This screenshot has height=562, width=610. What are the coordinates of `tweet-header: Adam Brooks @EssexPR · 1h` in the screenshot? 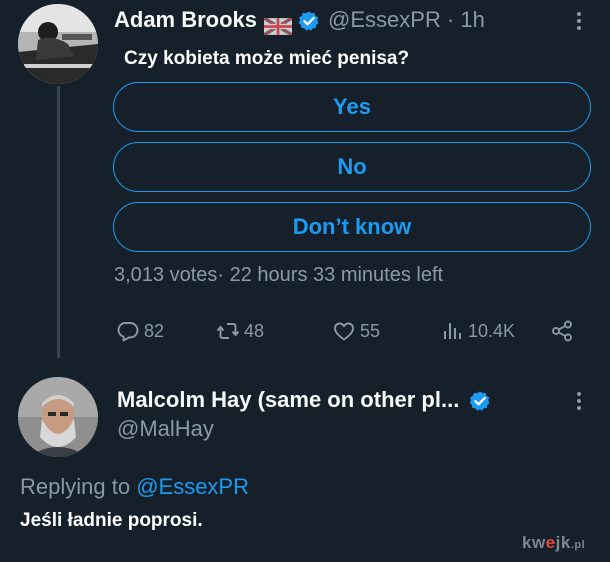 It's located at (299, 20).